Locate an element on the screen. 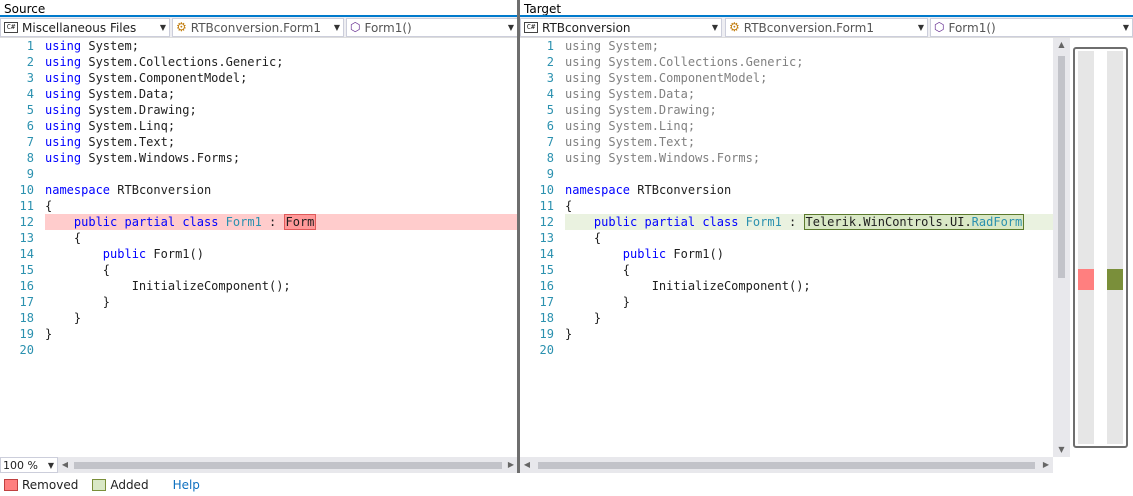 The image size is (1133, 496). target-pane-title: Target is located at coordinates (543, 9).